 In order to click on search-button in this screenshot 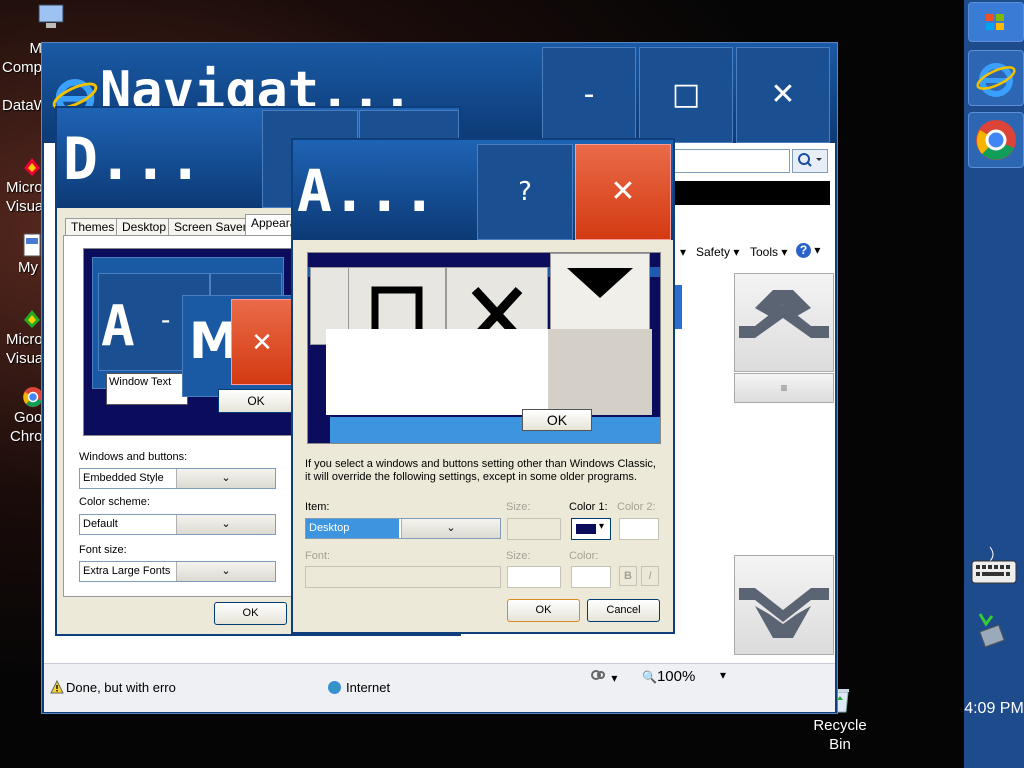, I will do `click(810, 161)`.